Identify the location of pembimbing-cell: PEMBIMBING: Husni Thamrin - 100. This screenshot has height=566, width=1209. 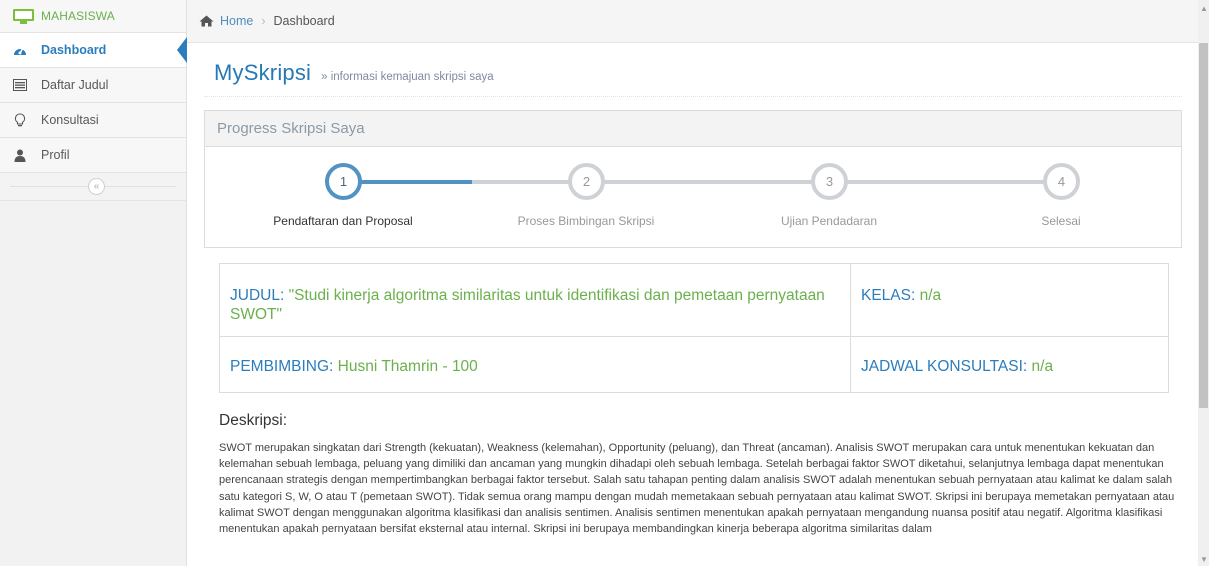
(354, 366).